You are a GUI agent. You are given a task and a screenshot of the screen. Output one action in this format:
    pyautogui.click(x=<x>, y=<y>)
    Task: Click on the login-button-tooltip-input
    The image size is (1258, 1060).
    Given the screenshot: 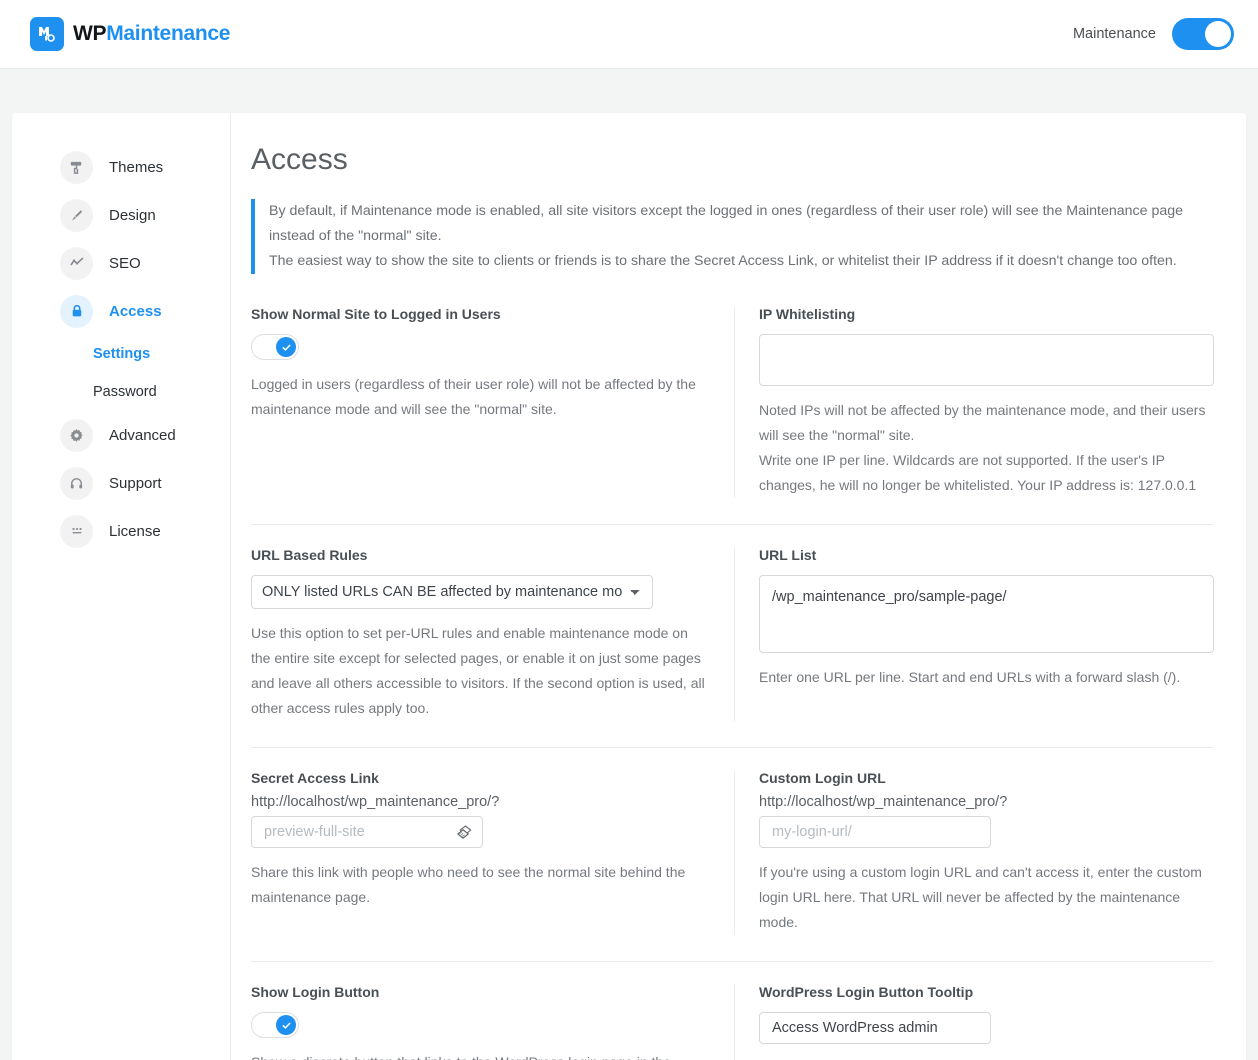 What is the action you would take?
    pyautogui.click(x=875, y=1028)
    